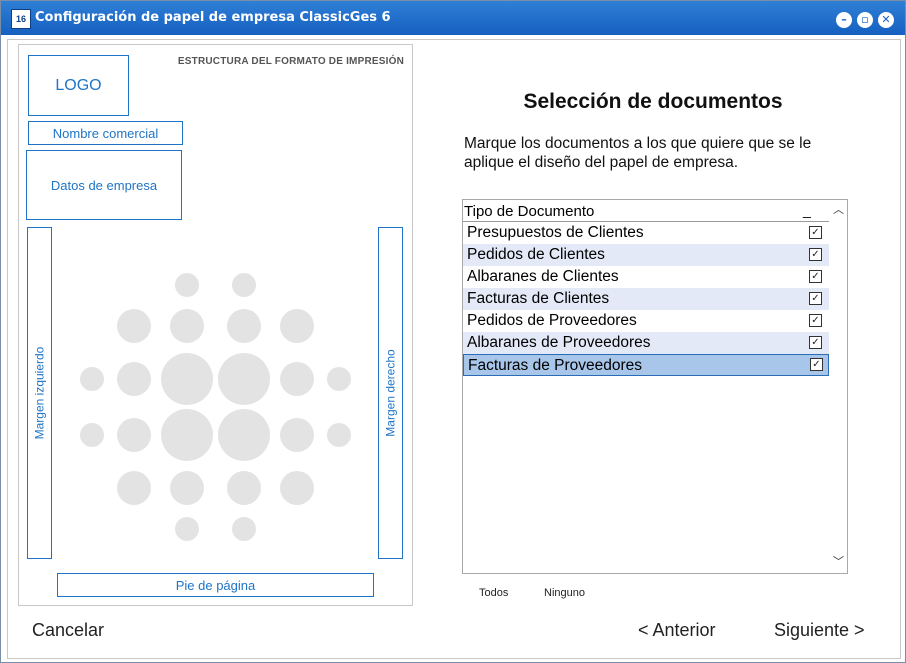  Describe the element at coordinates (677, 630) in the screenshot. I see `previous-button: < Anterior` at that location.